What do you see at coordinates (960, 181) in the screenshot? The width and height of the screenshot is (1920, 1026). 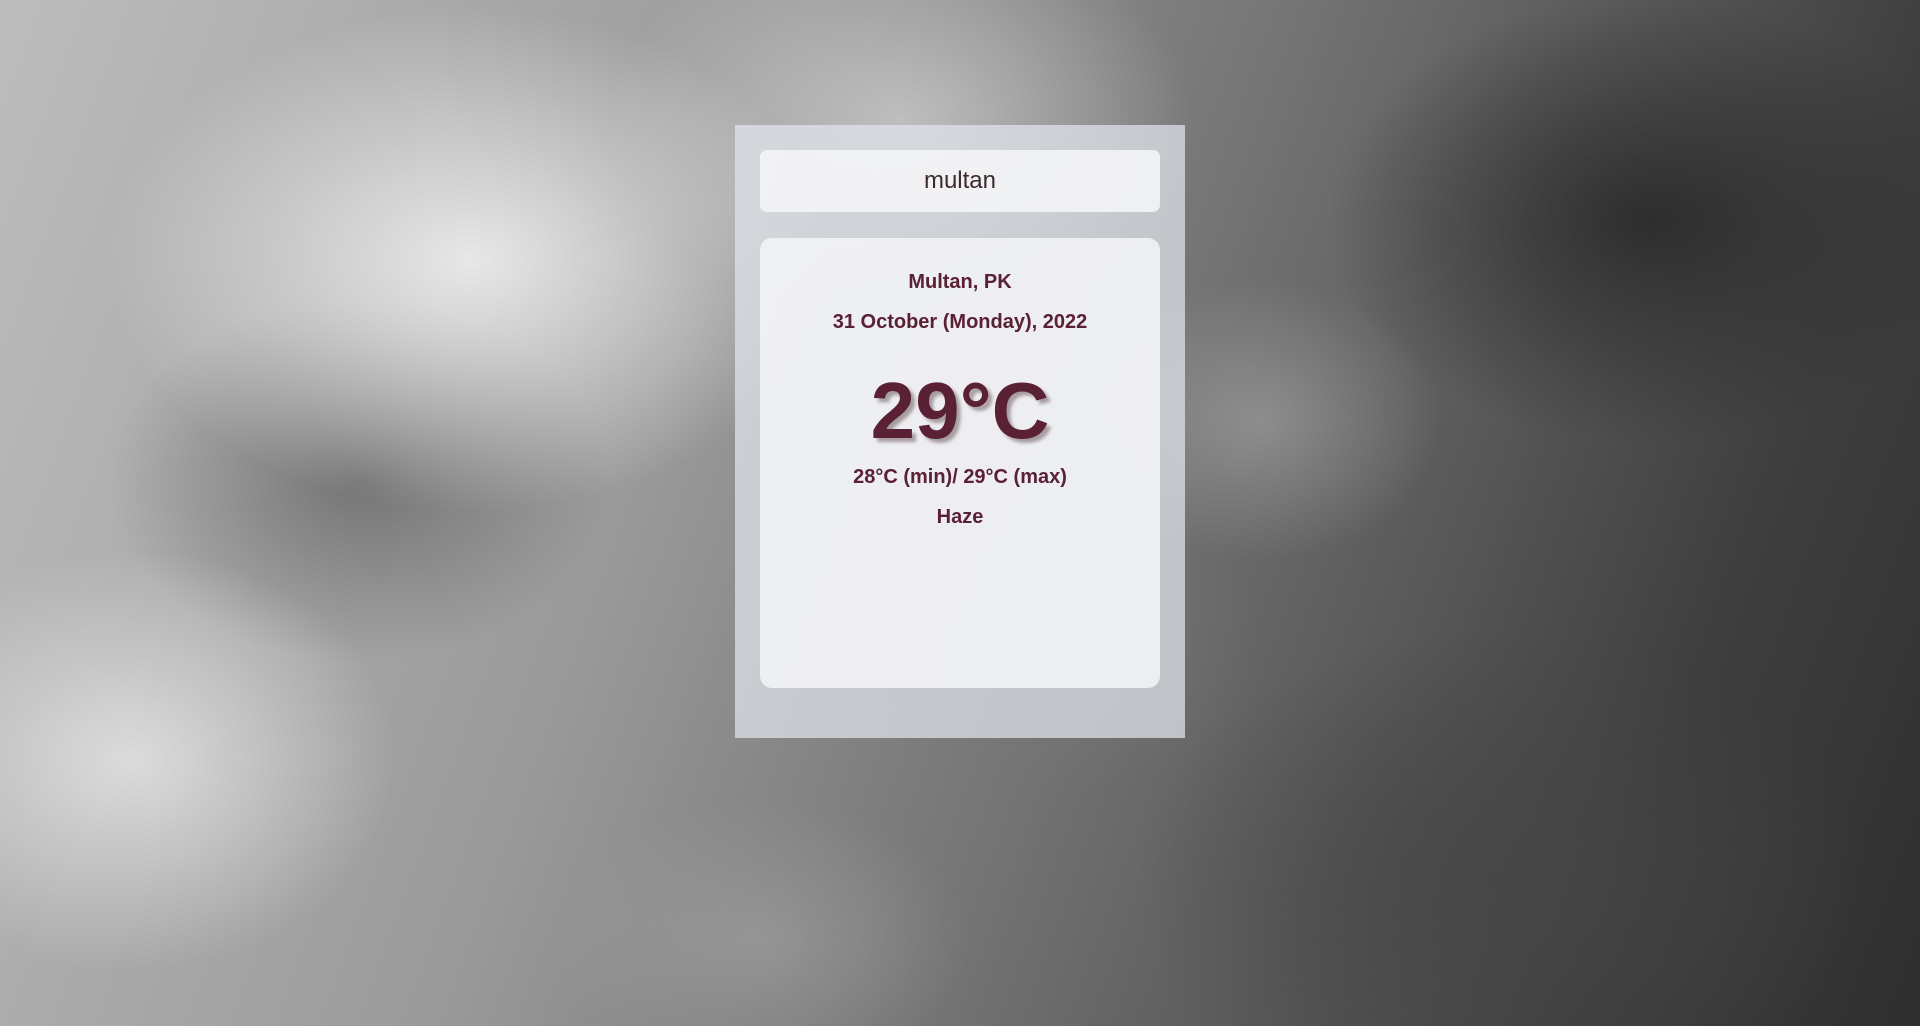 I see `city-search-input` at bounding box center [960, 181].